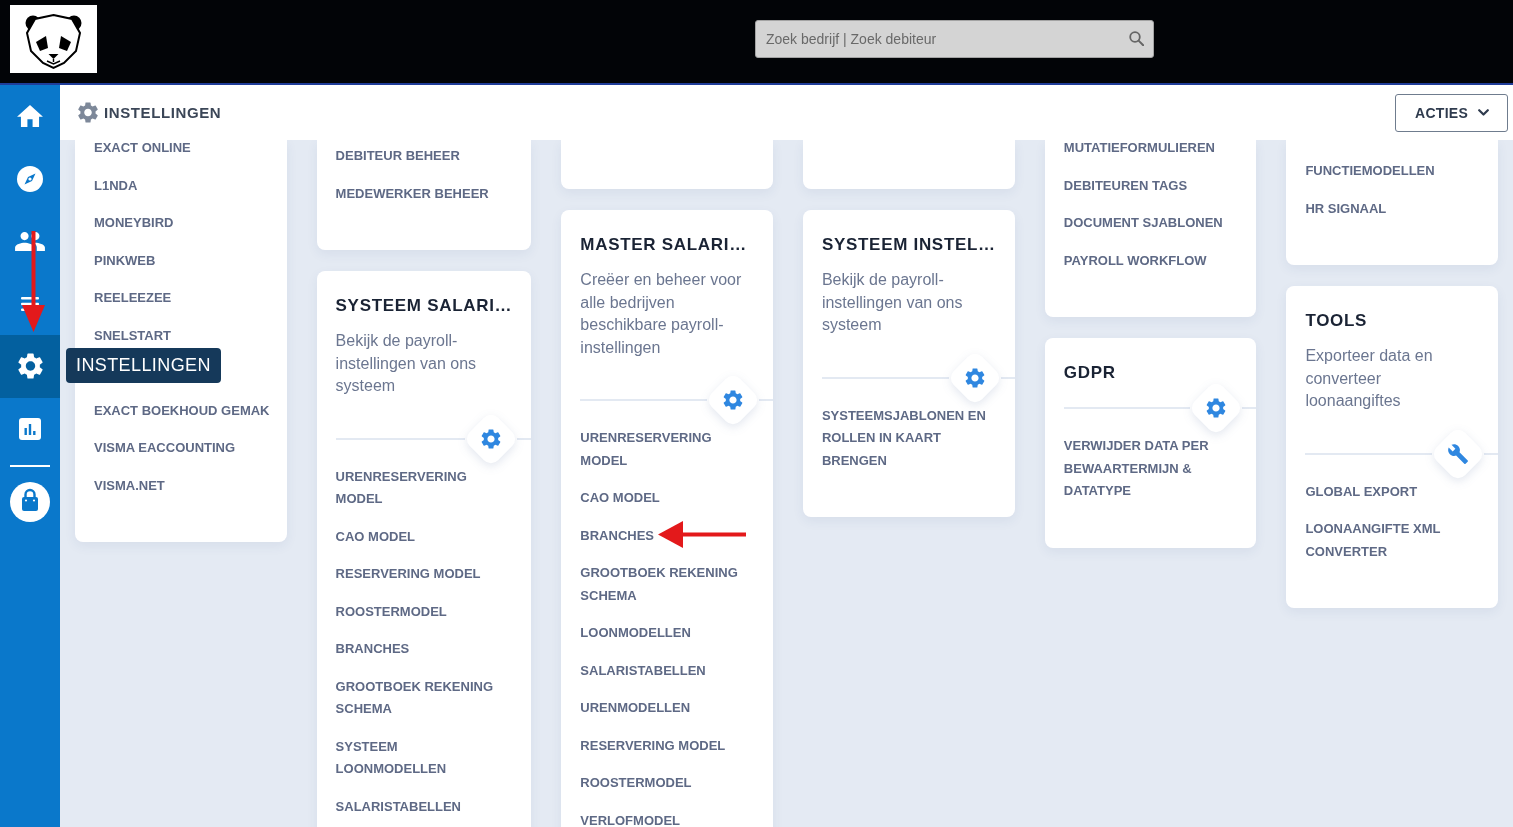  What do you see at coordinates (1089, 373) in the screenshot?
I see `card-title: GDPR` at bounding box center [1089, 373].